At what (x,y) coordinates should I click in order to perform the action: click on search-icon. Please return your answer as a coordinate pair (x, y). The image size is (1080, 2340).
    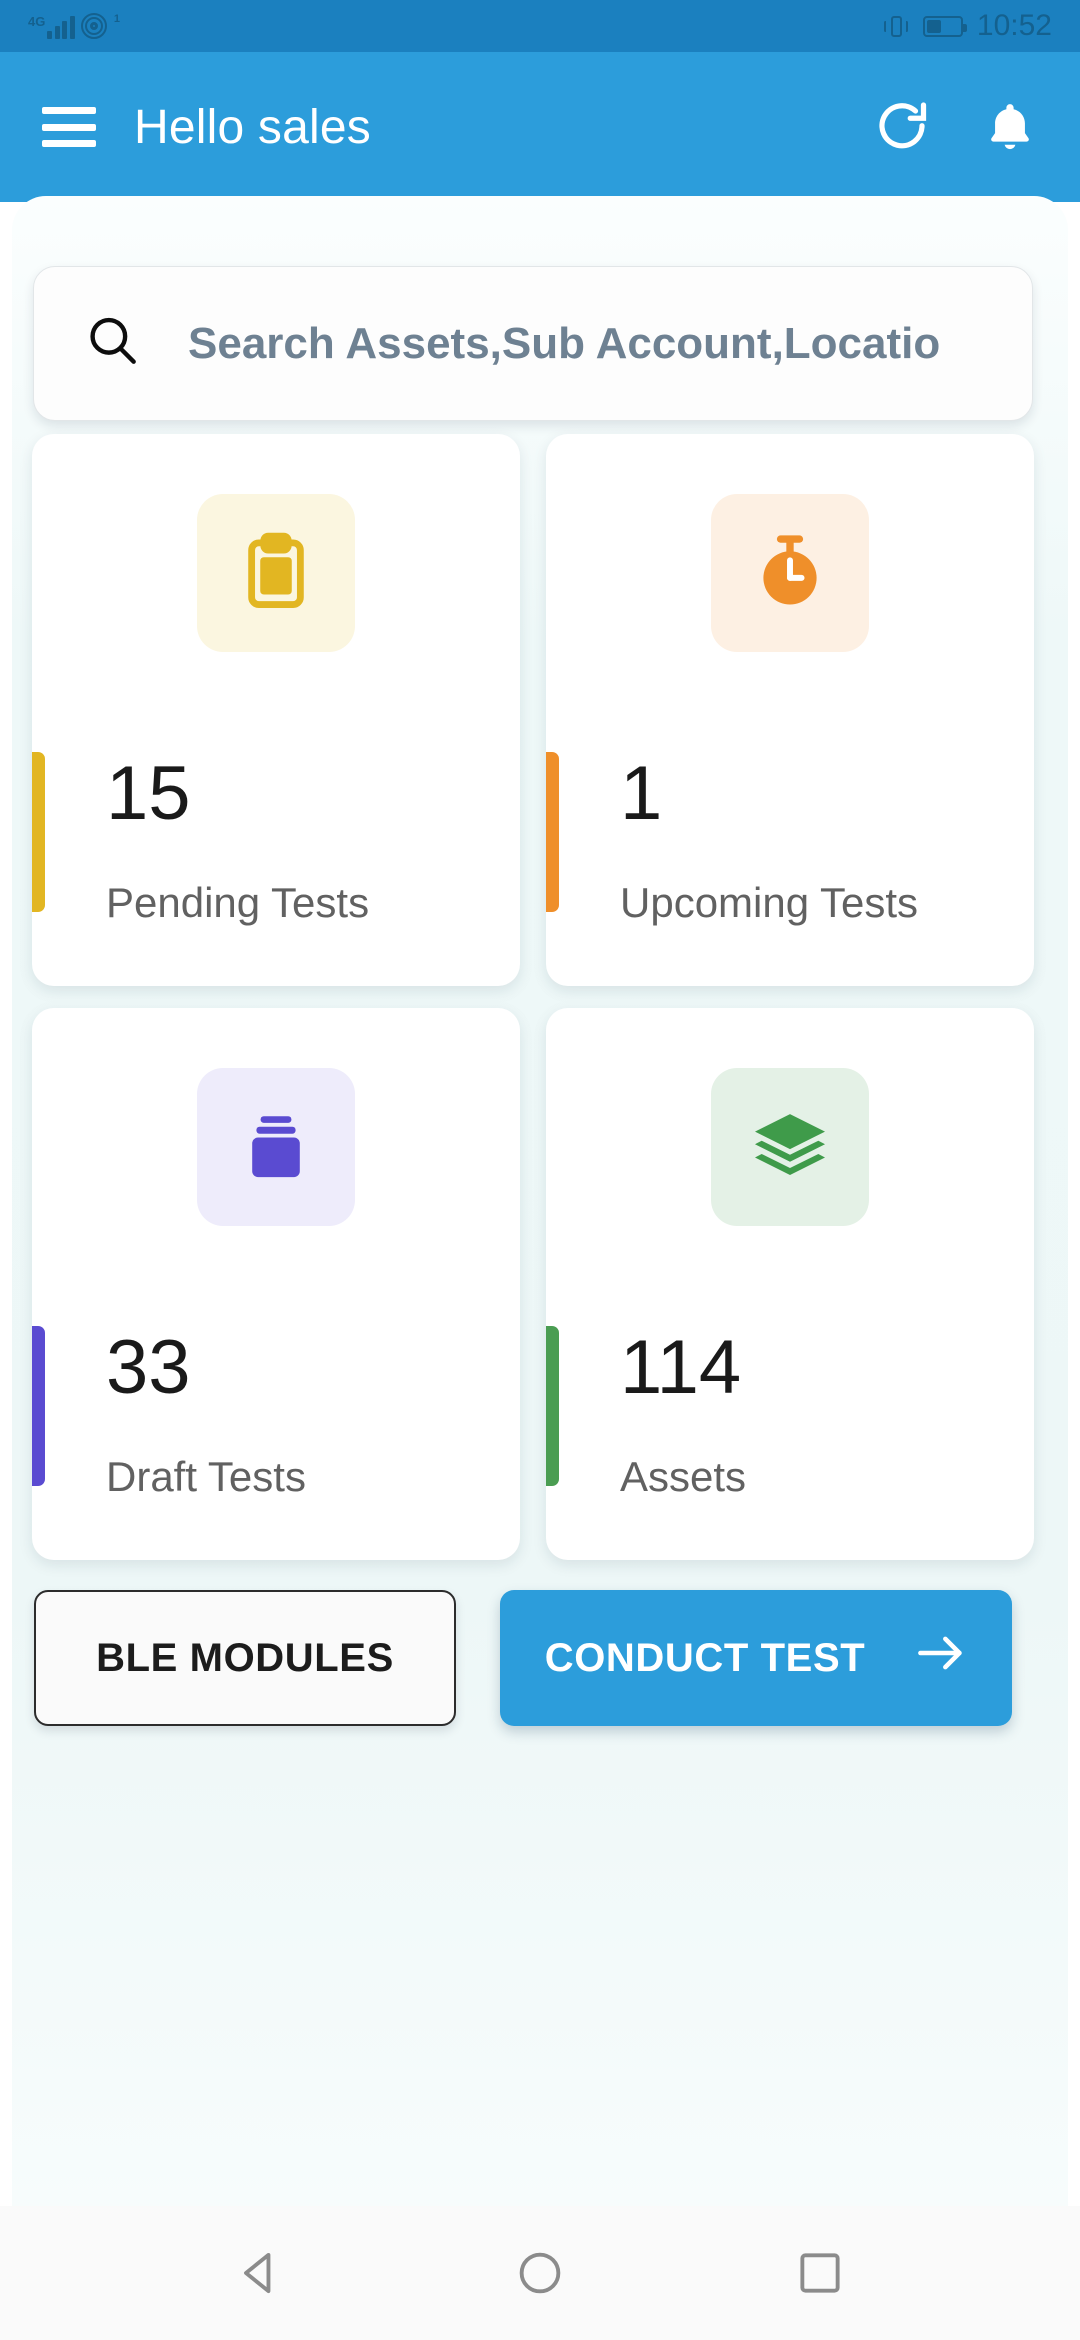
    Looking at the image, I should click on (113, 343).